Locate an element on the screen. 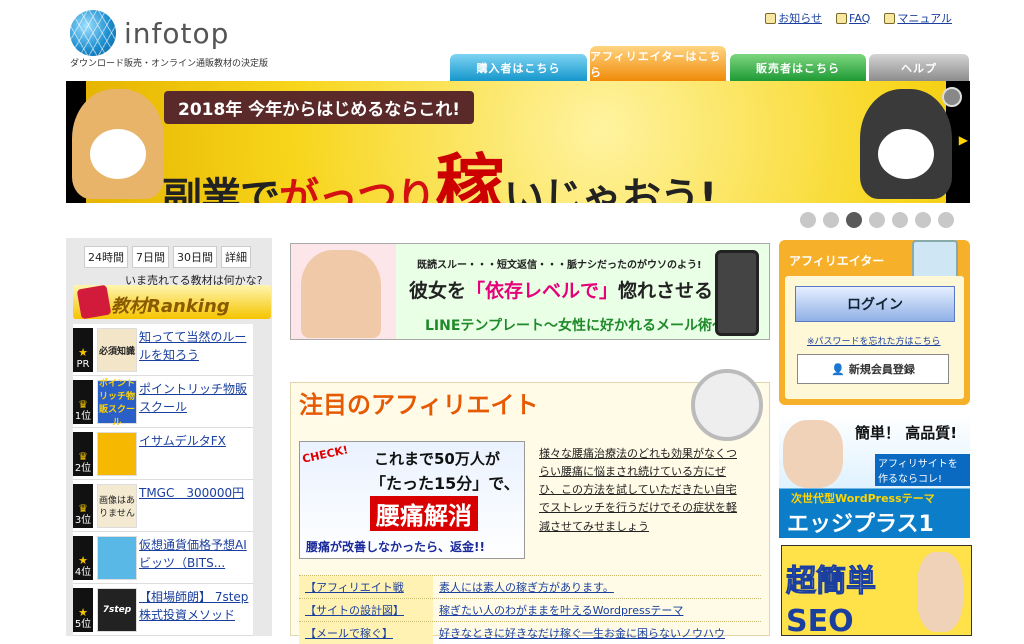 The image size is (1024, 644). ranking-item: ♛ 1位 ポイントリッチ物販スクール ポイントリッチ物販スクール is located at coordinates (163, 402).